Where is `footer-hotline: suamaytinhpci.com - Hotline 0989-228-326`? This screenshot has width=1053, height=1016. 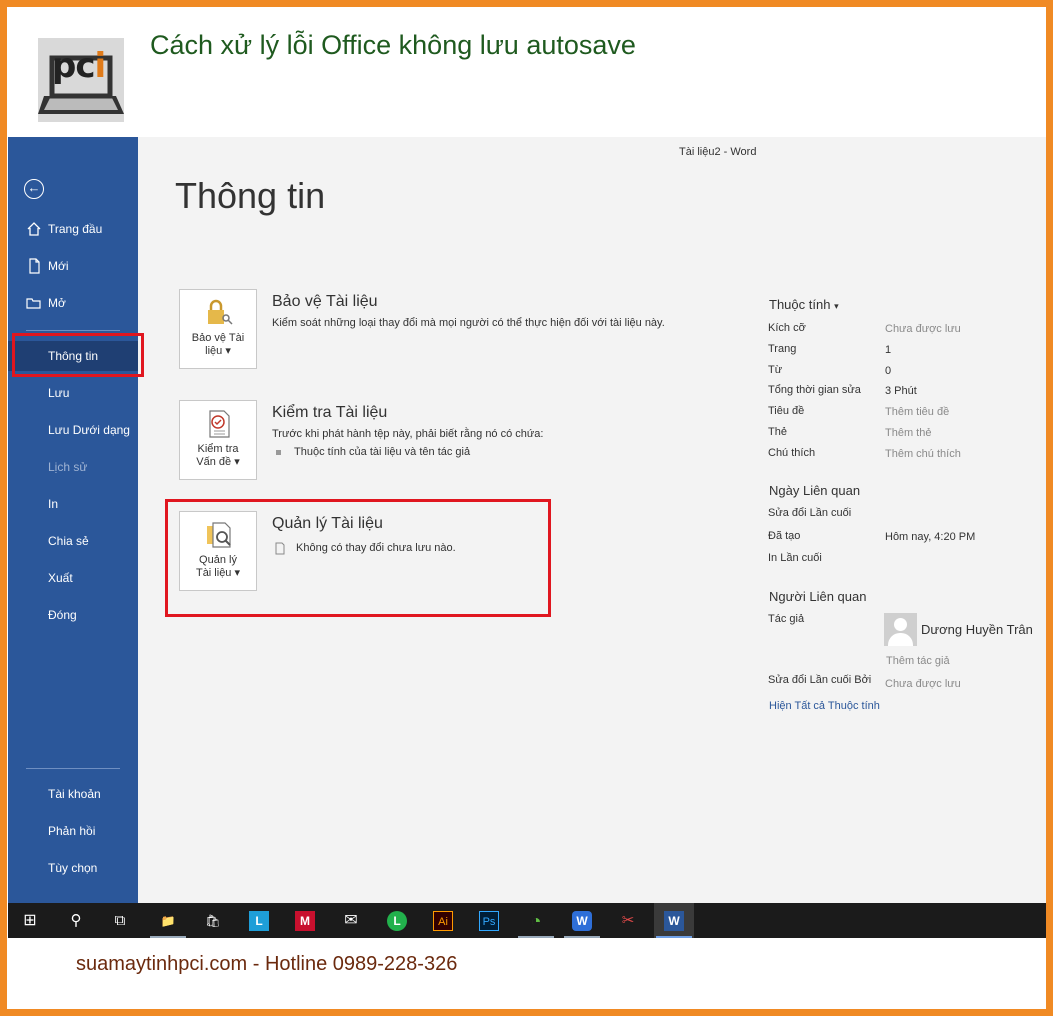
footer-hotline: suamaytinhpci.com - Hotline 0989-228-326 is located at coordinates (267, 964).